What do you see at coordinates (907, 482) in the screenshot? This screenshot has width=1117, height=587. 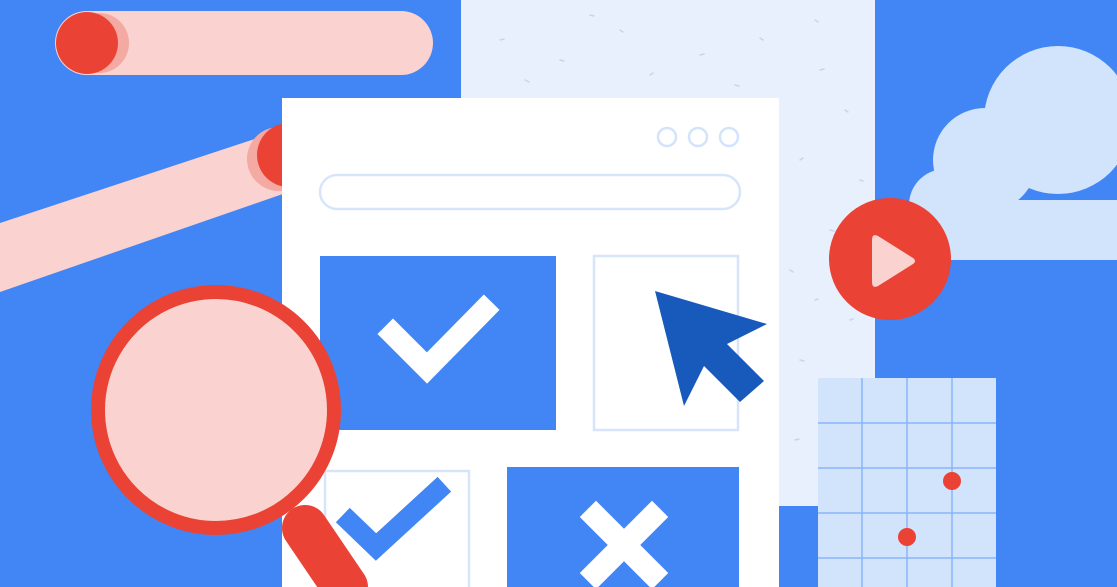 I see `grid-chart-icon` at bounding box center [907, 482].